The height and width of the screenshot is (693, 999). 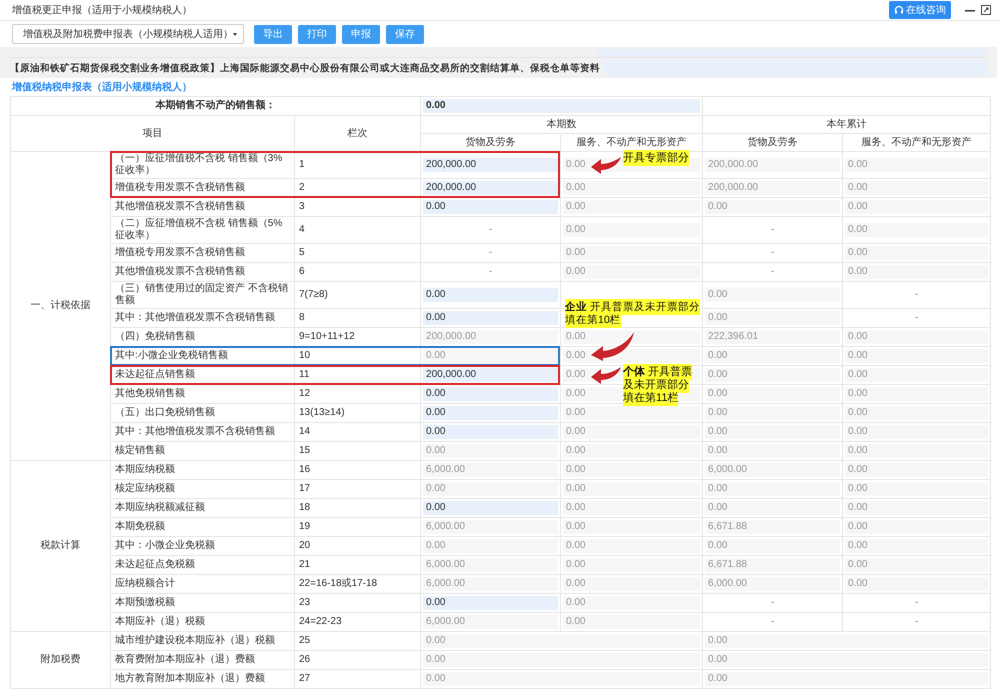 What do you see at coordinates (986, 10) in the screenshot?
I see `expand-icon` at bounding box center [986, 10].